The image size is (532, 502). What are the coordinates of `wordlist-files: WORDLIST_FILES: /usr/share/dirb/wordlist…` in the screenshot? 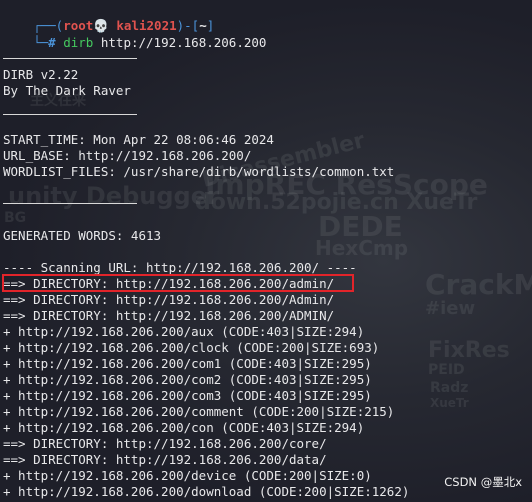 It's located at (199, 171).